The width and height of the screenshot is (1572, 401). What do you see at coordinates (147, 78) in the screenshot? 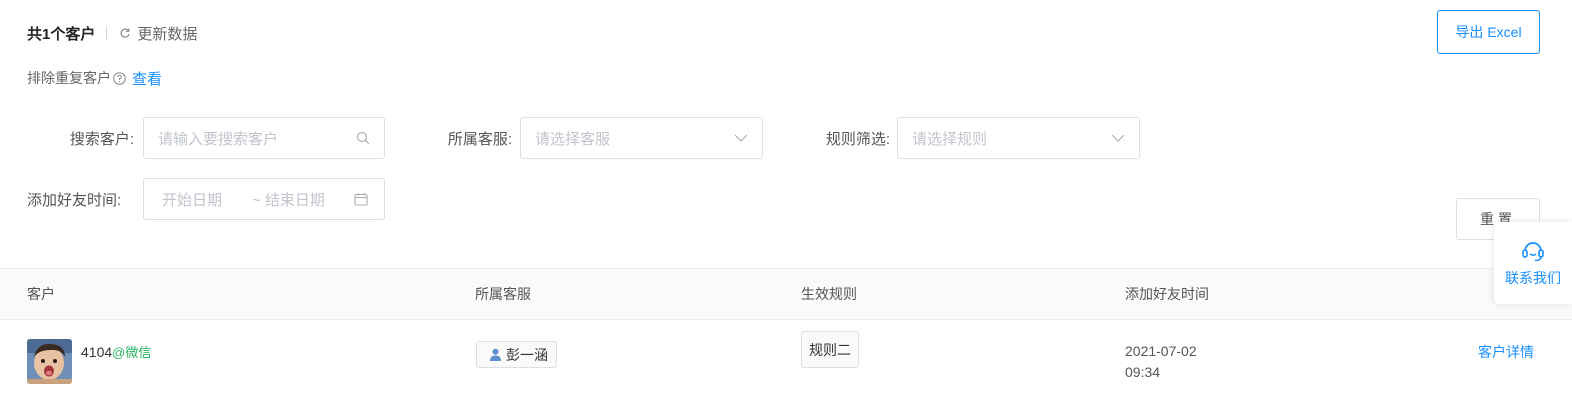
I see `view-duplicates-link: 查看` at bounding box center [147, 78].